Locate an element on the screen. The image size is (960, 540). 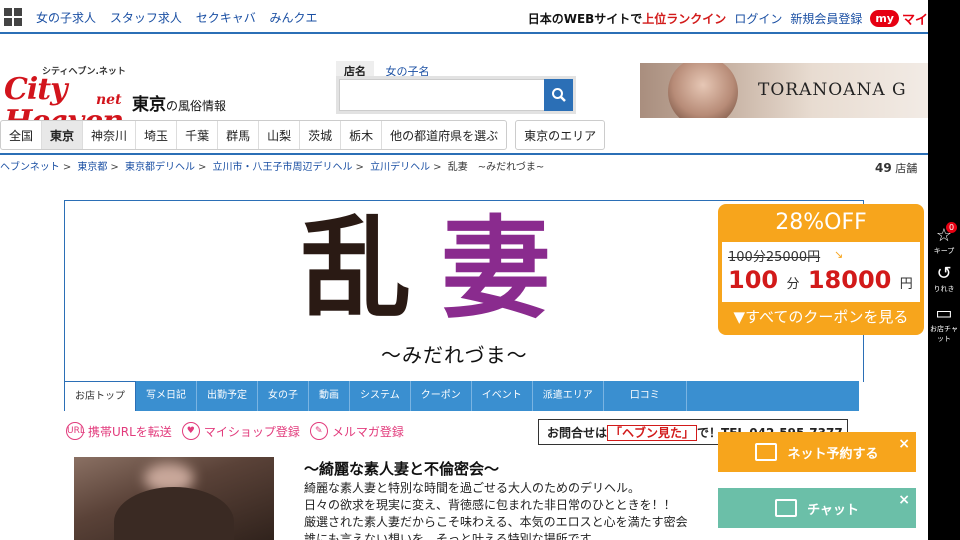
sidebar-keep: ☆ 0 キープ is located at coordinates (944, 239).